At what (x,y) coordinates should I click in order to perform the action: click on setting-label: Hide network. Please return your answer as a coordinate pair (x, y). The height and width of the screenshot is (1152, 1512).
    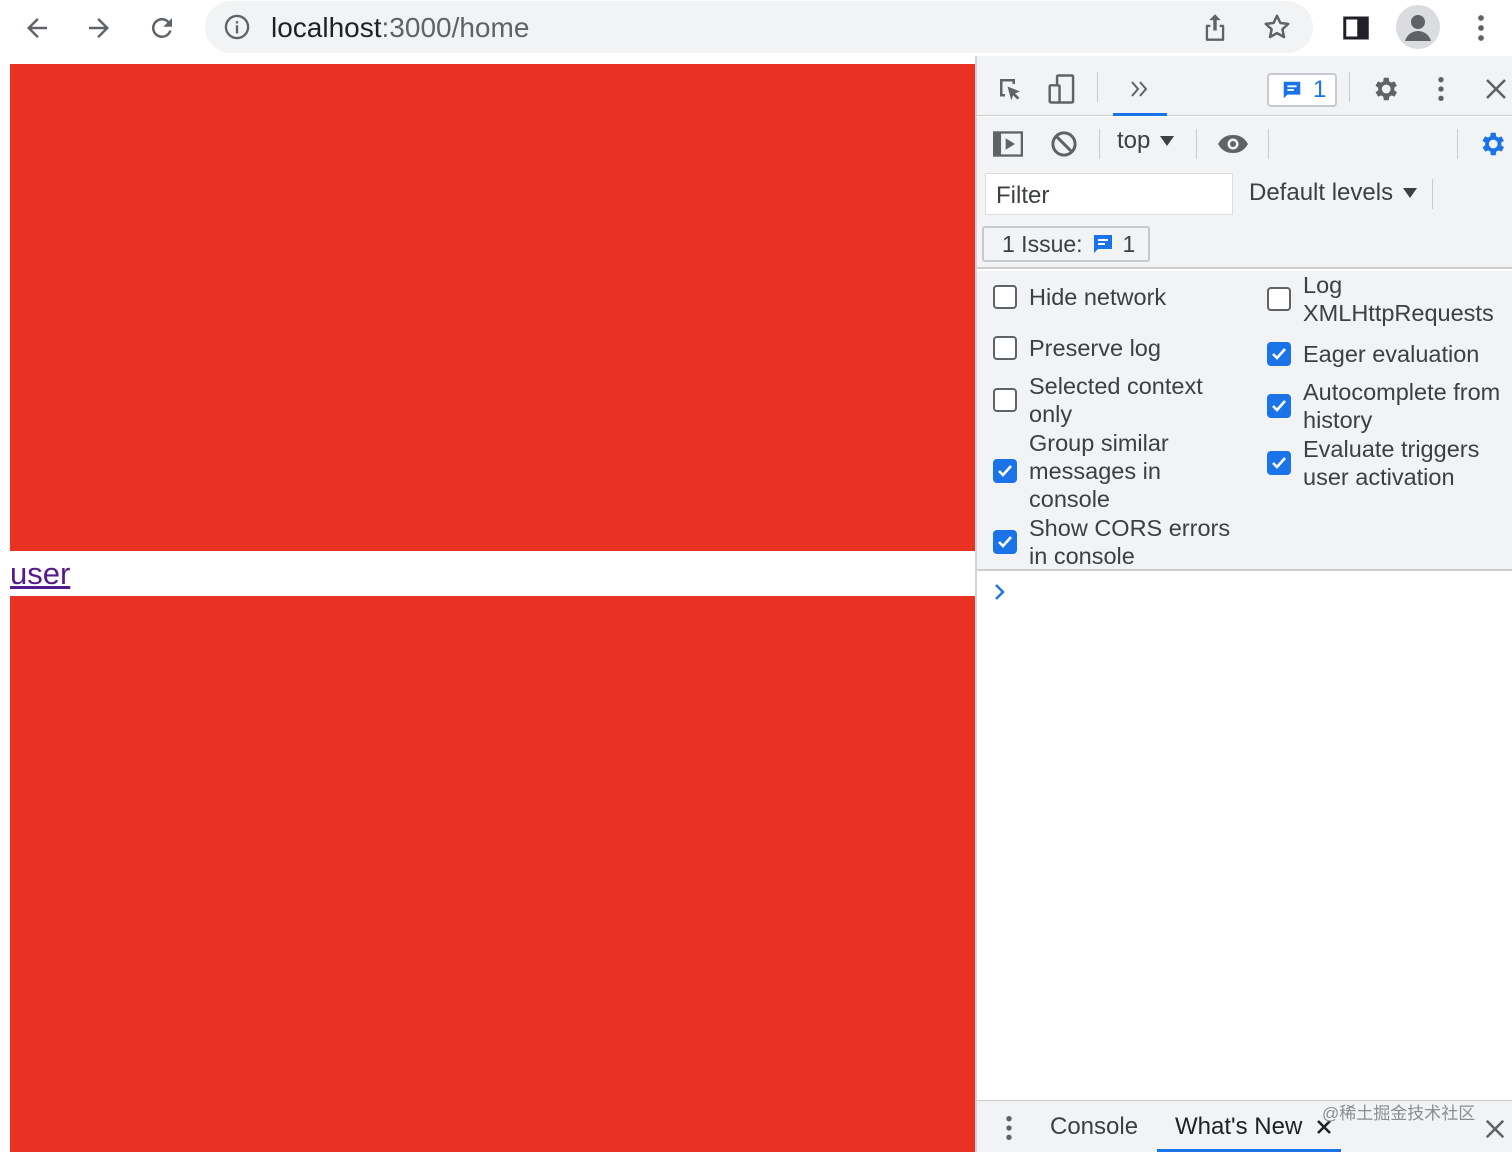
    Looking at the image, I should click on (1098, 297).